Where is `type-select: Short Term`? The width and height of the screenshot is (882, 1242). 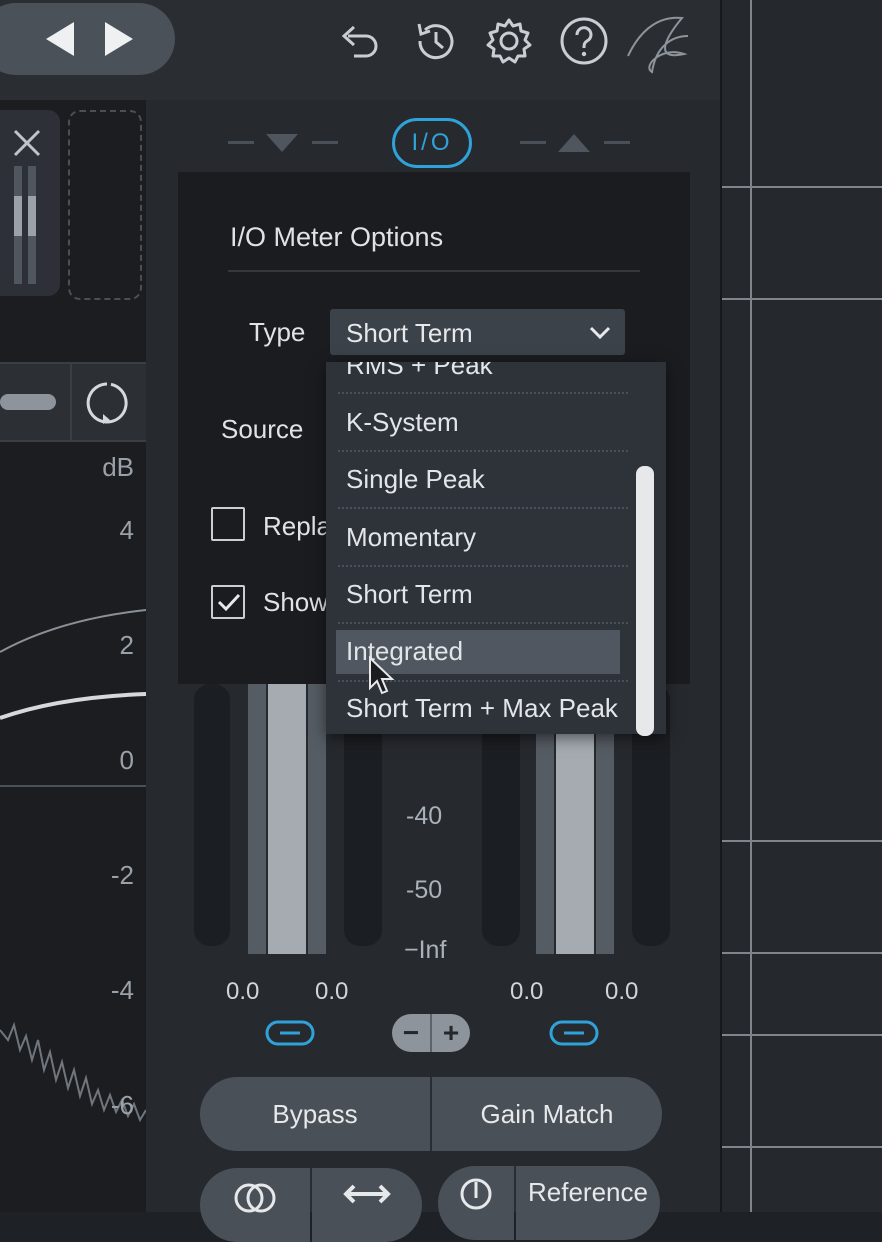
type-select: Short Term is located at coordinates (477, 332).